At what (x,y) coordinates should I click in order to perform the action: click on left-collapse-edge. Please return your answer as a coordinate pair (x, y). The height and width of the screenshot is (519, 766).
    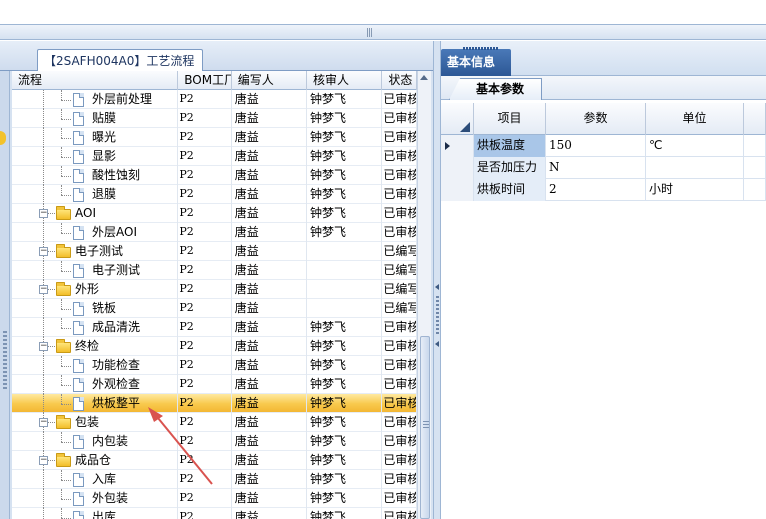
    Looking at the image, I should click on (5, 295).